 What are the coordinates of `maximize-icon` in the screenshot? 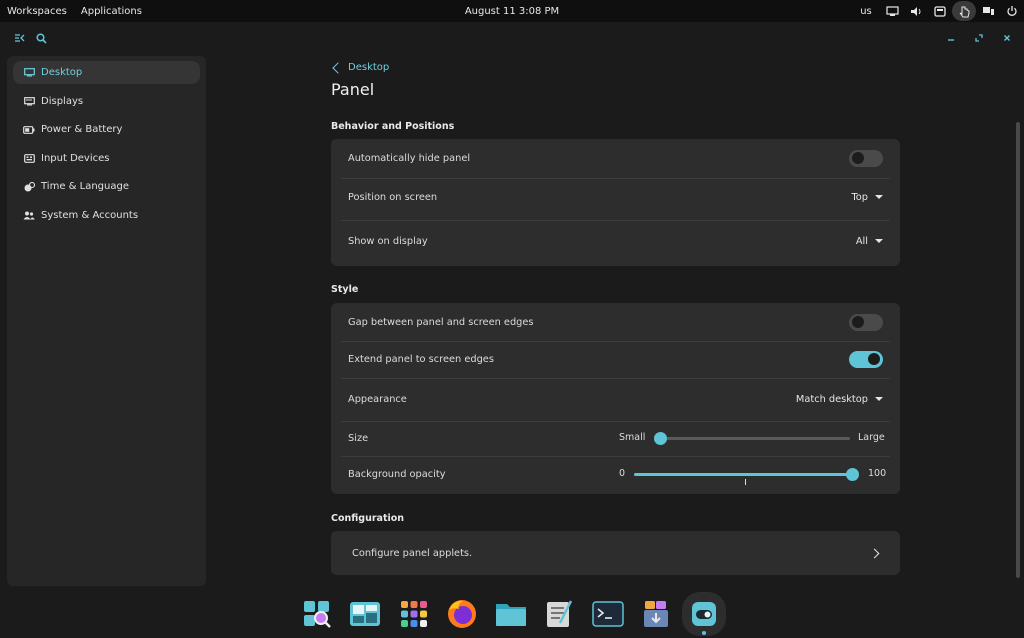 It's located at (979, 38).